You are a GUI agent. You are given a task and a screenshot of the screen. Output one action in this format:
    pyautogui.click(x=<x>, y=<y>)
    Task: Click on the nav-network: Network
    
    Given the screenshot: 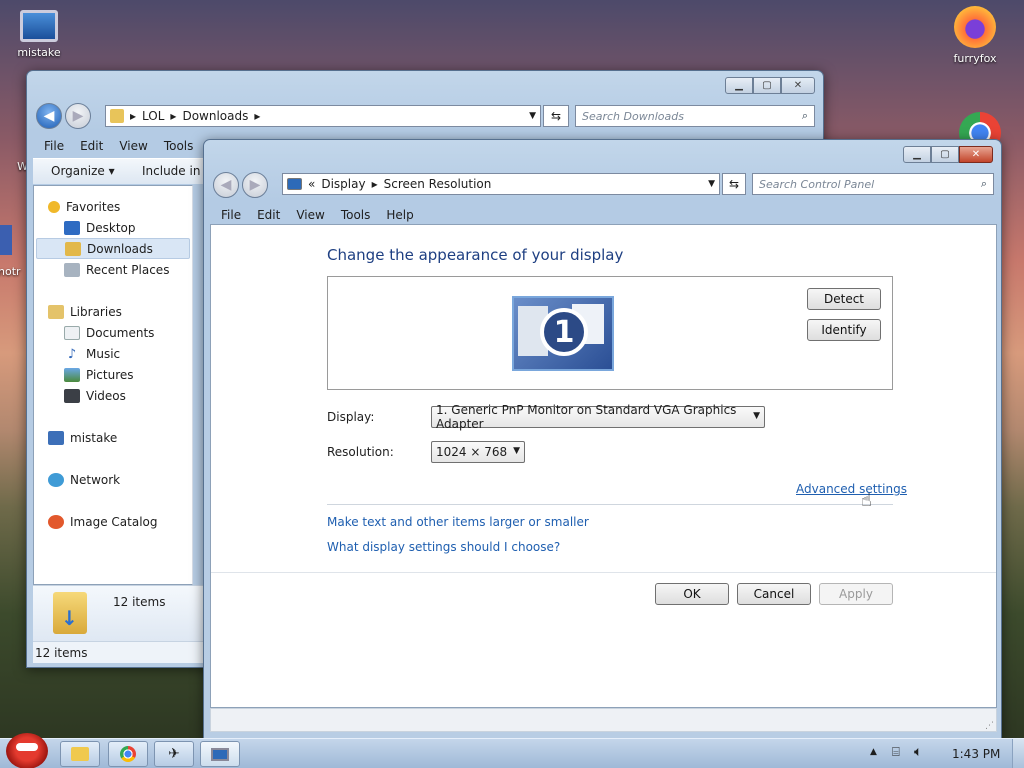 What is the action you would take?
    pyautogui.click(x=84, y=480)
    